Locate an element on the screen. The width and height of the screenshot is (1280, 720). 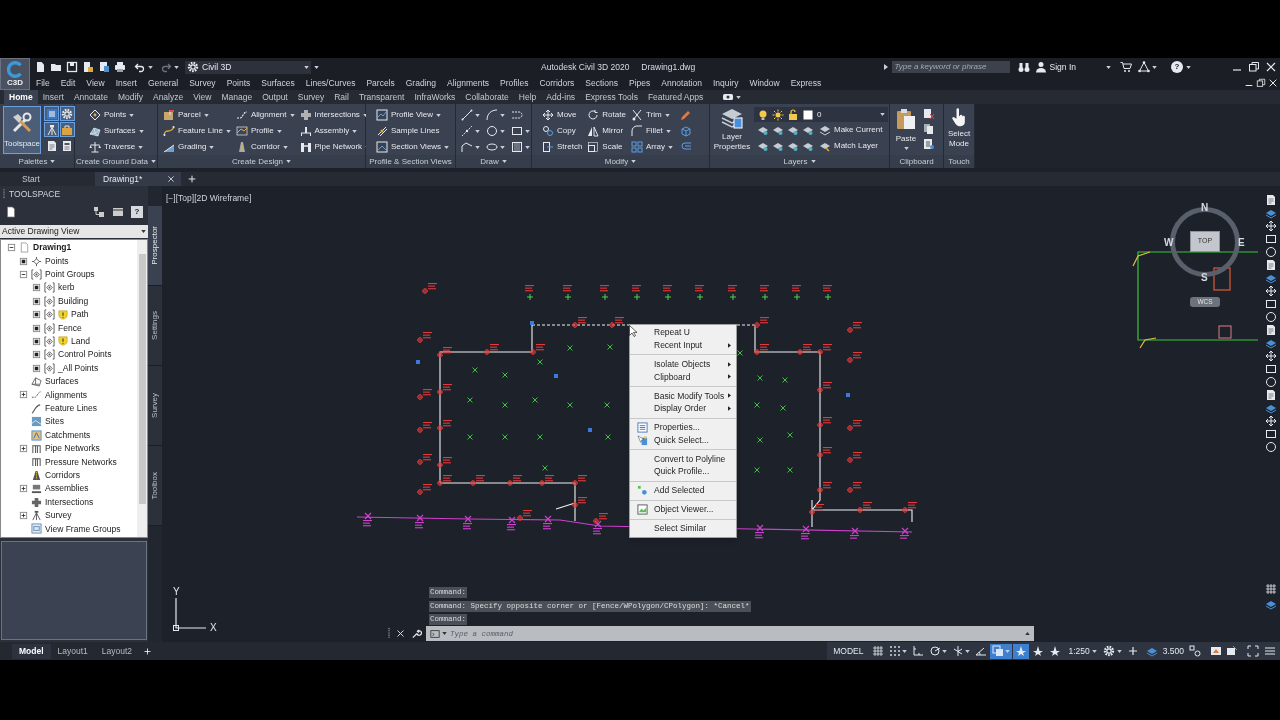
tree-item: Corridors is located at coordinates (62, 475).